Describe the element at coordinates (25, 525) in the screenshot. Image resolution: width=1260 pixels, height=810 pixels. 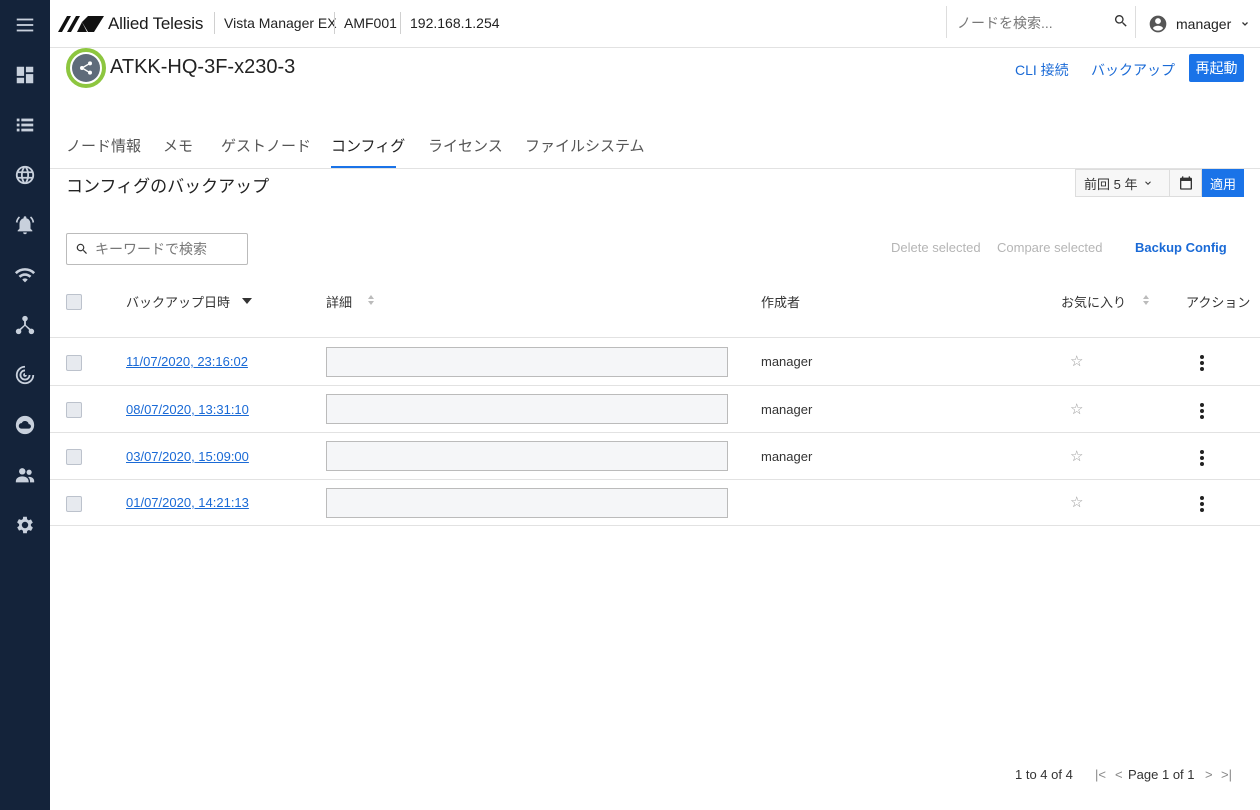
I see `settings-icon` at that location.